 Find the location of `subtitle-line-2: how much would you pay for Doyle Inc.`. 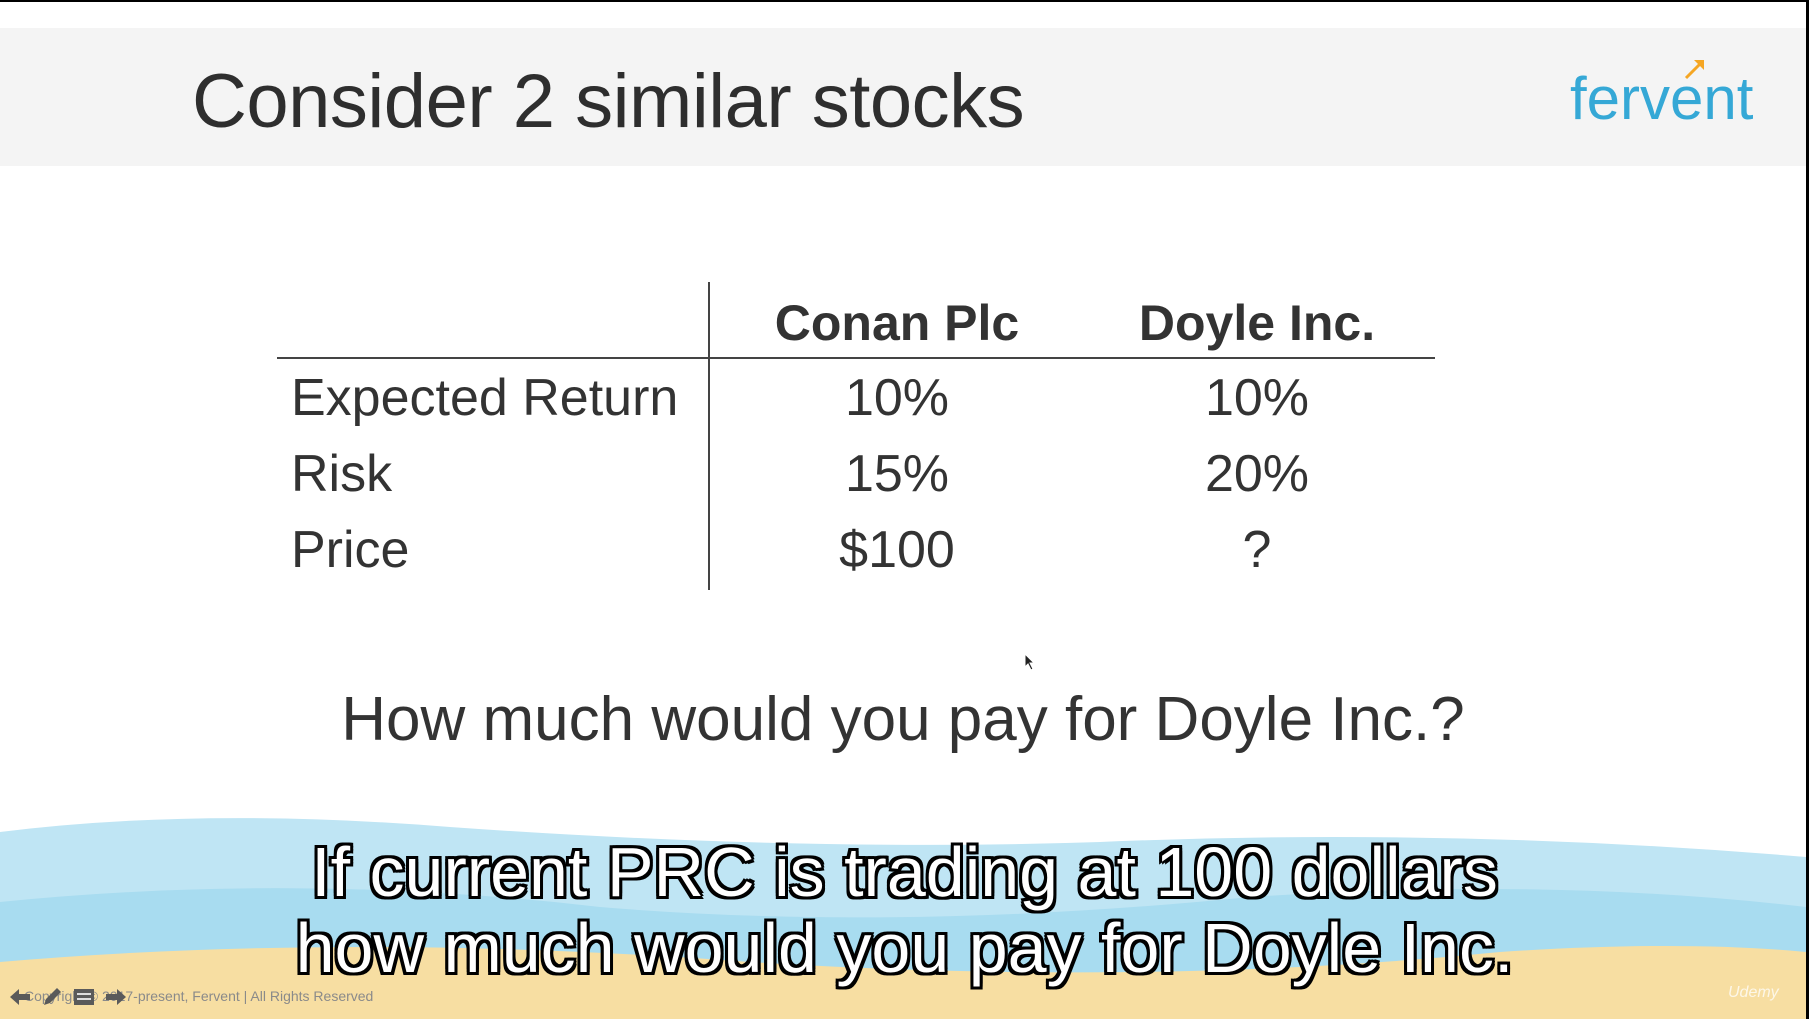

subtitle-line-2: how much would you pay for Doyle Inc. is located at coordinates (904, 948).